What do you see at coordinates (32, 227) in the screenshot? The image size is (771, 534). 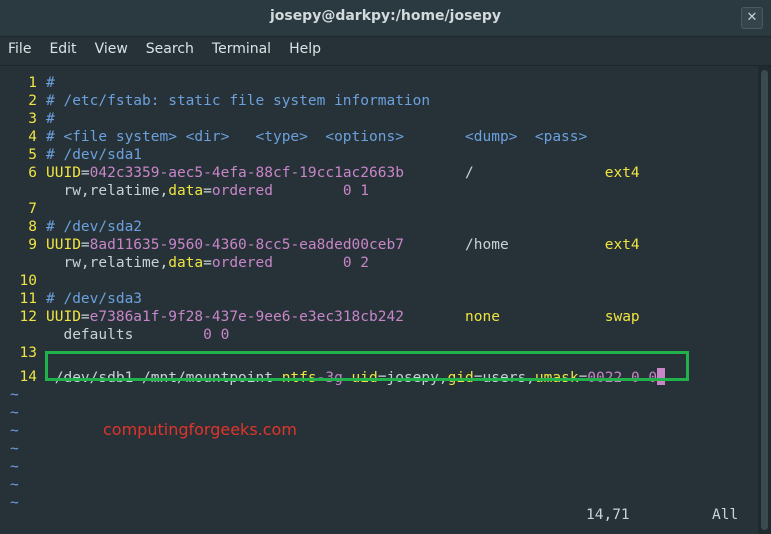 I see `line-number: 8` at bounding box center [32, 227].